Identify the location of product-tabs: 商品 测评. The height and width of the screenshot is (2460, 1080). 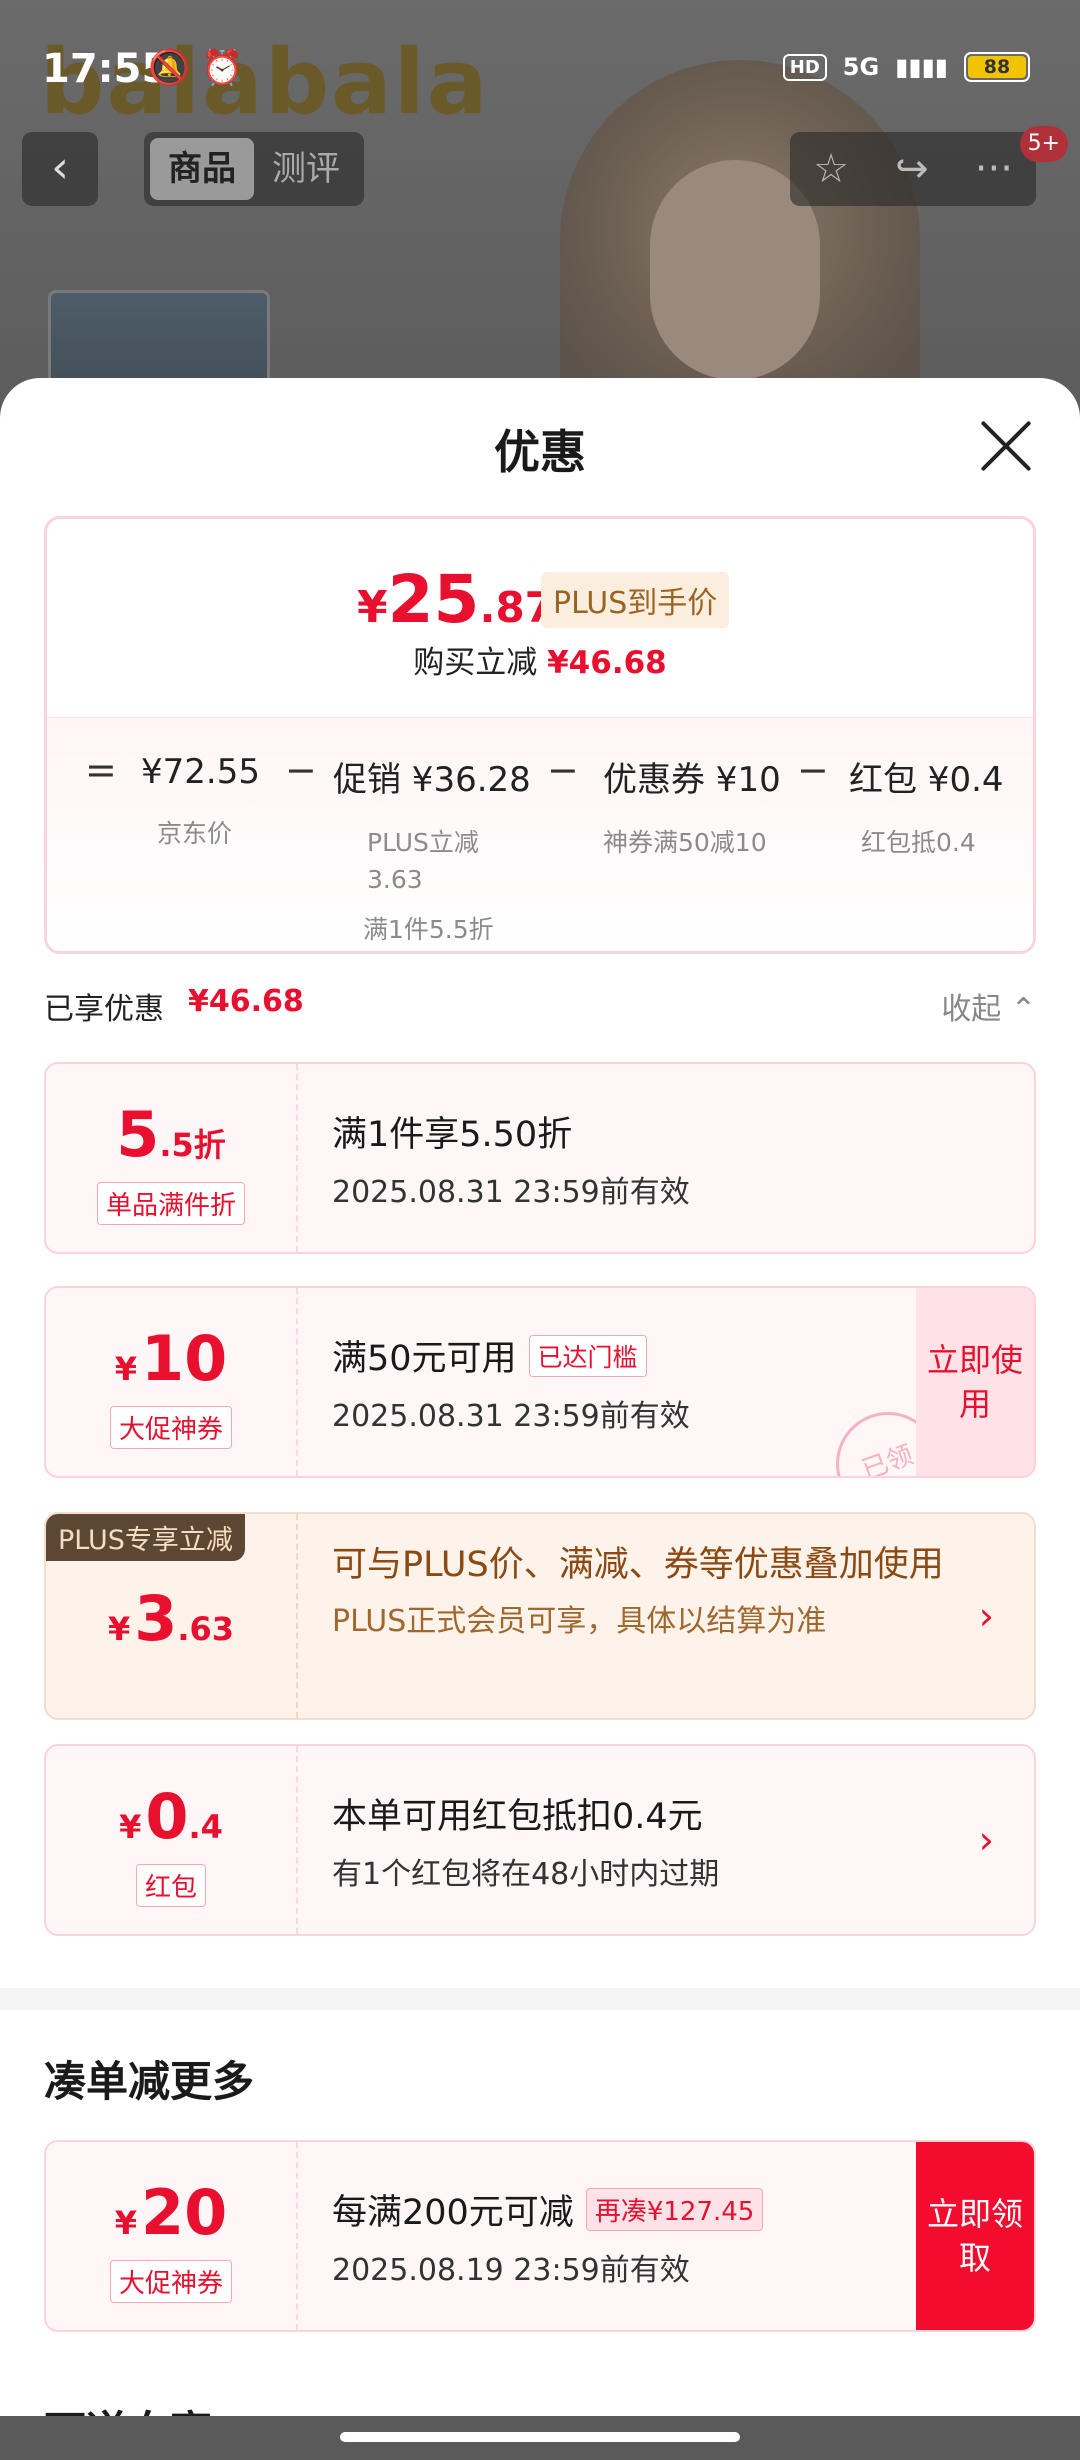
(254, 169).